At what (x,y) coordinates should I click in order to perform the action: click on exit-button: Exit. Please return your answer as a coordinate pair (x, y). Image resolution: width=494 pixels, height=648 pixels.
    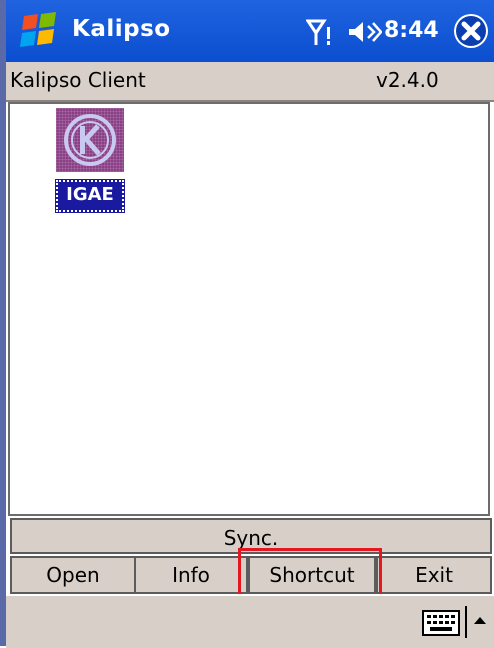
    Looking at the image, I should click on (434, 575).